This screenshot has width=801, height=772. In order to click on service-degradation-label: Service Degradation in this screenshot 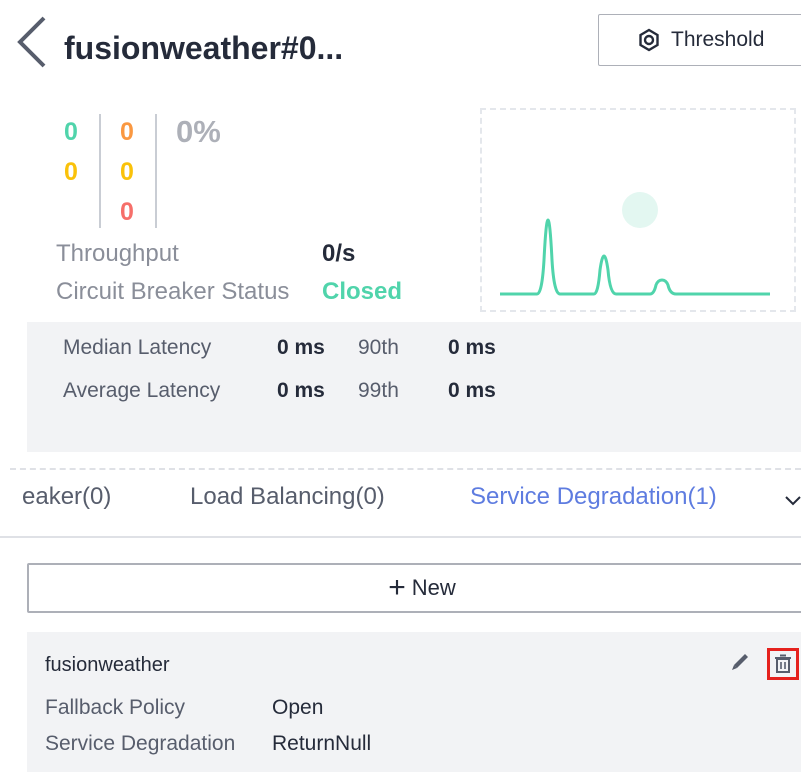, I will do `click(140, 743)`.